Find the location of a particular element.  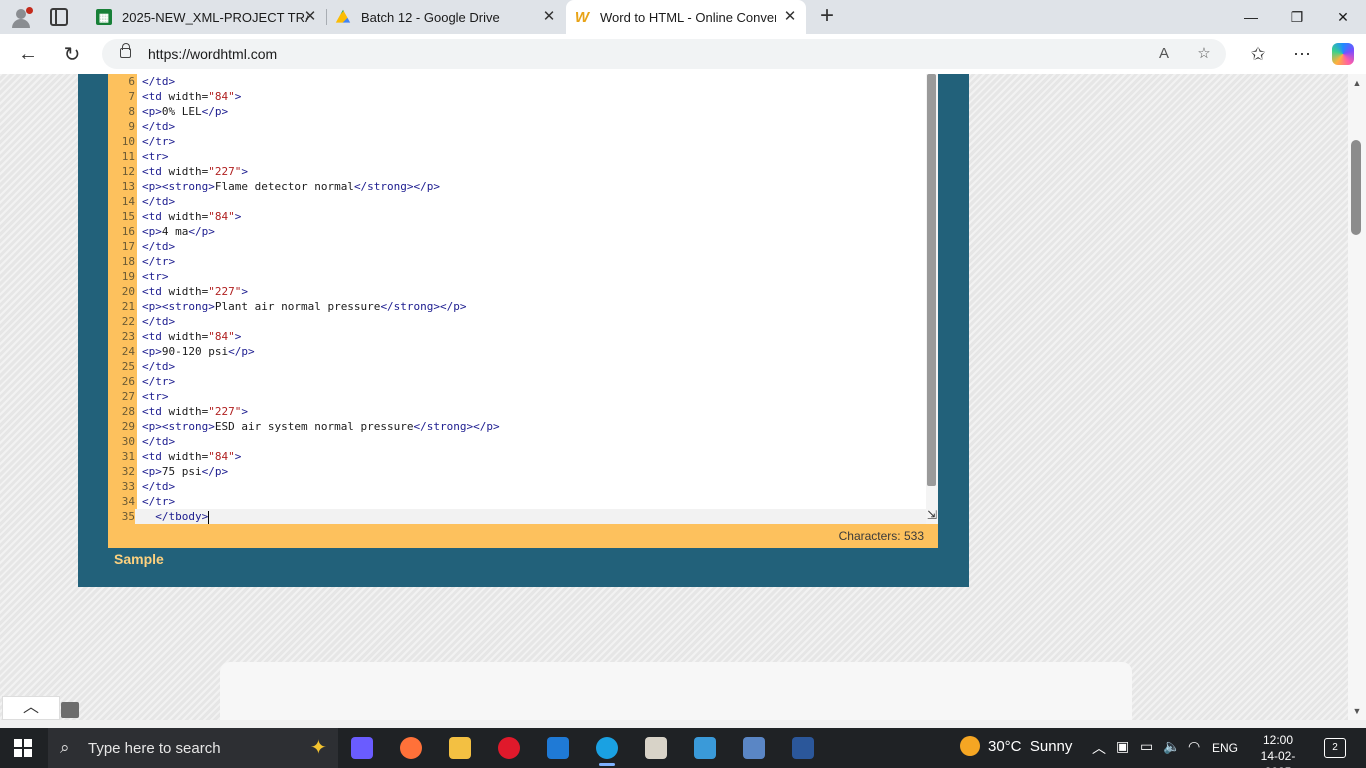

clock: 12:00 14-02-2025 is located at coordinates (1278, 750).